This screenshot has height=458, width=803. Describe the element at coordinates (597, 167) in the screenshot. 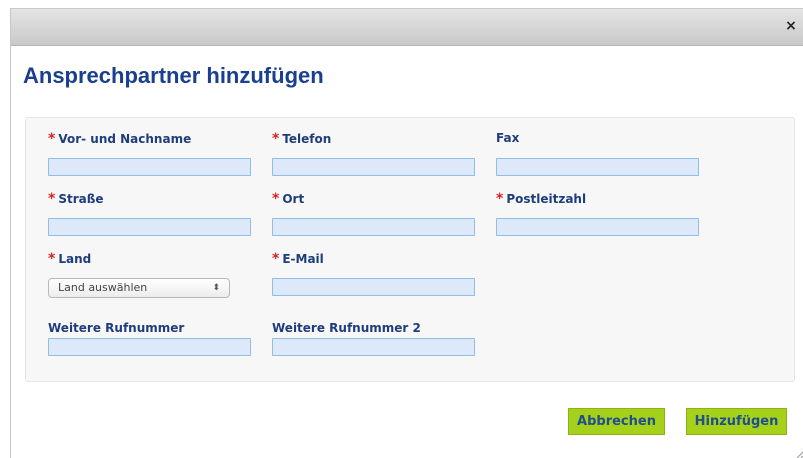

I see `fax-input` at that location.